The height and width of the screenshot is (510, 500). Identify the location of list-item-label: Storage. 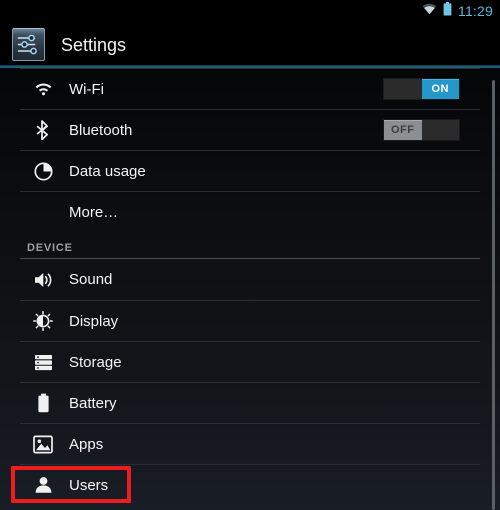
(95, 362).